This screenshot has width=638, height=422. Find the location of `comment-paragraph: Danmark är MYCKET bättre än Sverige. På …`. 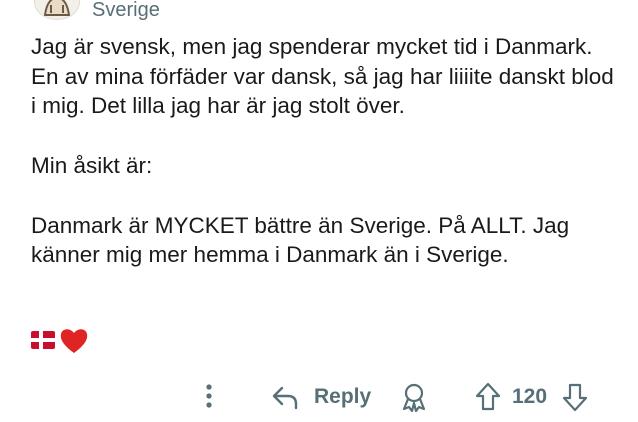

comment-paragraph: Danmark är MYCKET bättre än Sverige. På … is located at coordinates (300, 240).